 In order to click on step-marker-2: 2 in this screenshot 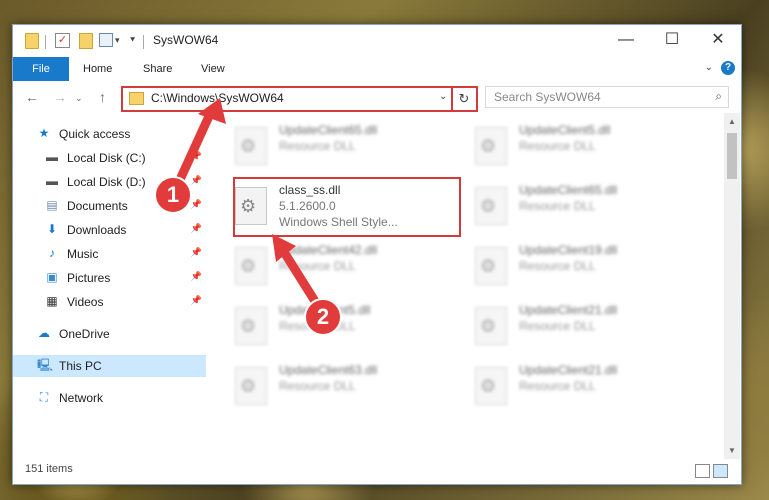, I will do `click(323, 317)`.